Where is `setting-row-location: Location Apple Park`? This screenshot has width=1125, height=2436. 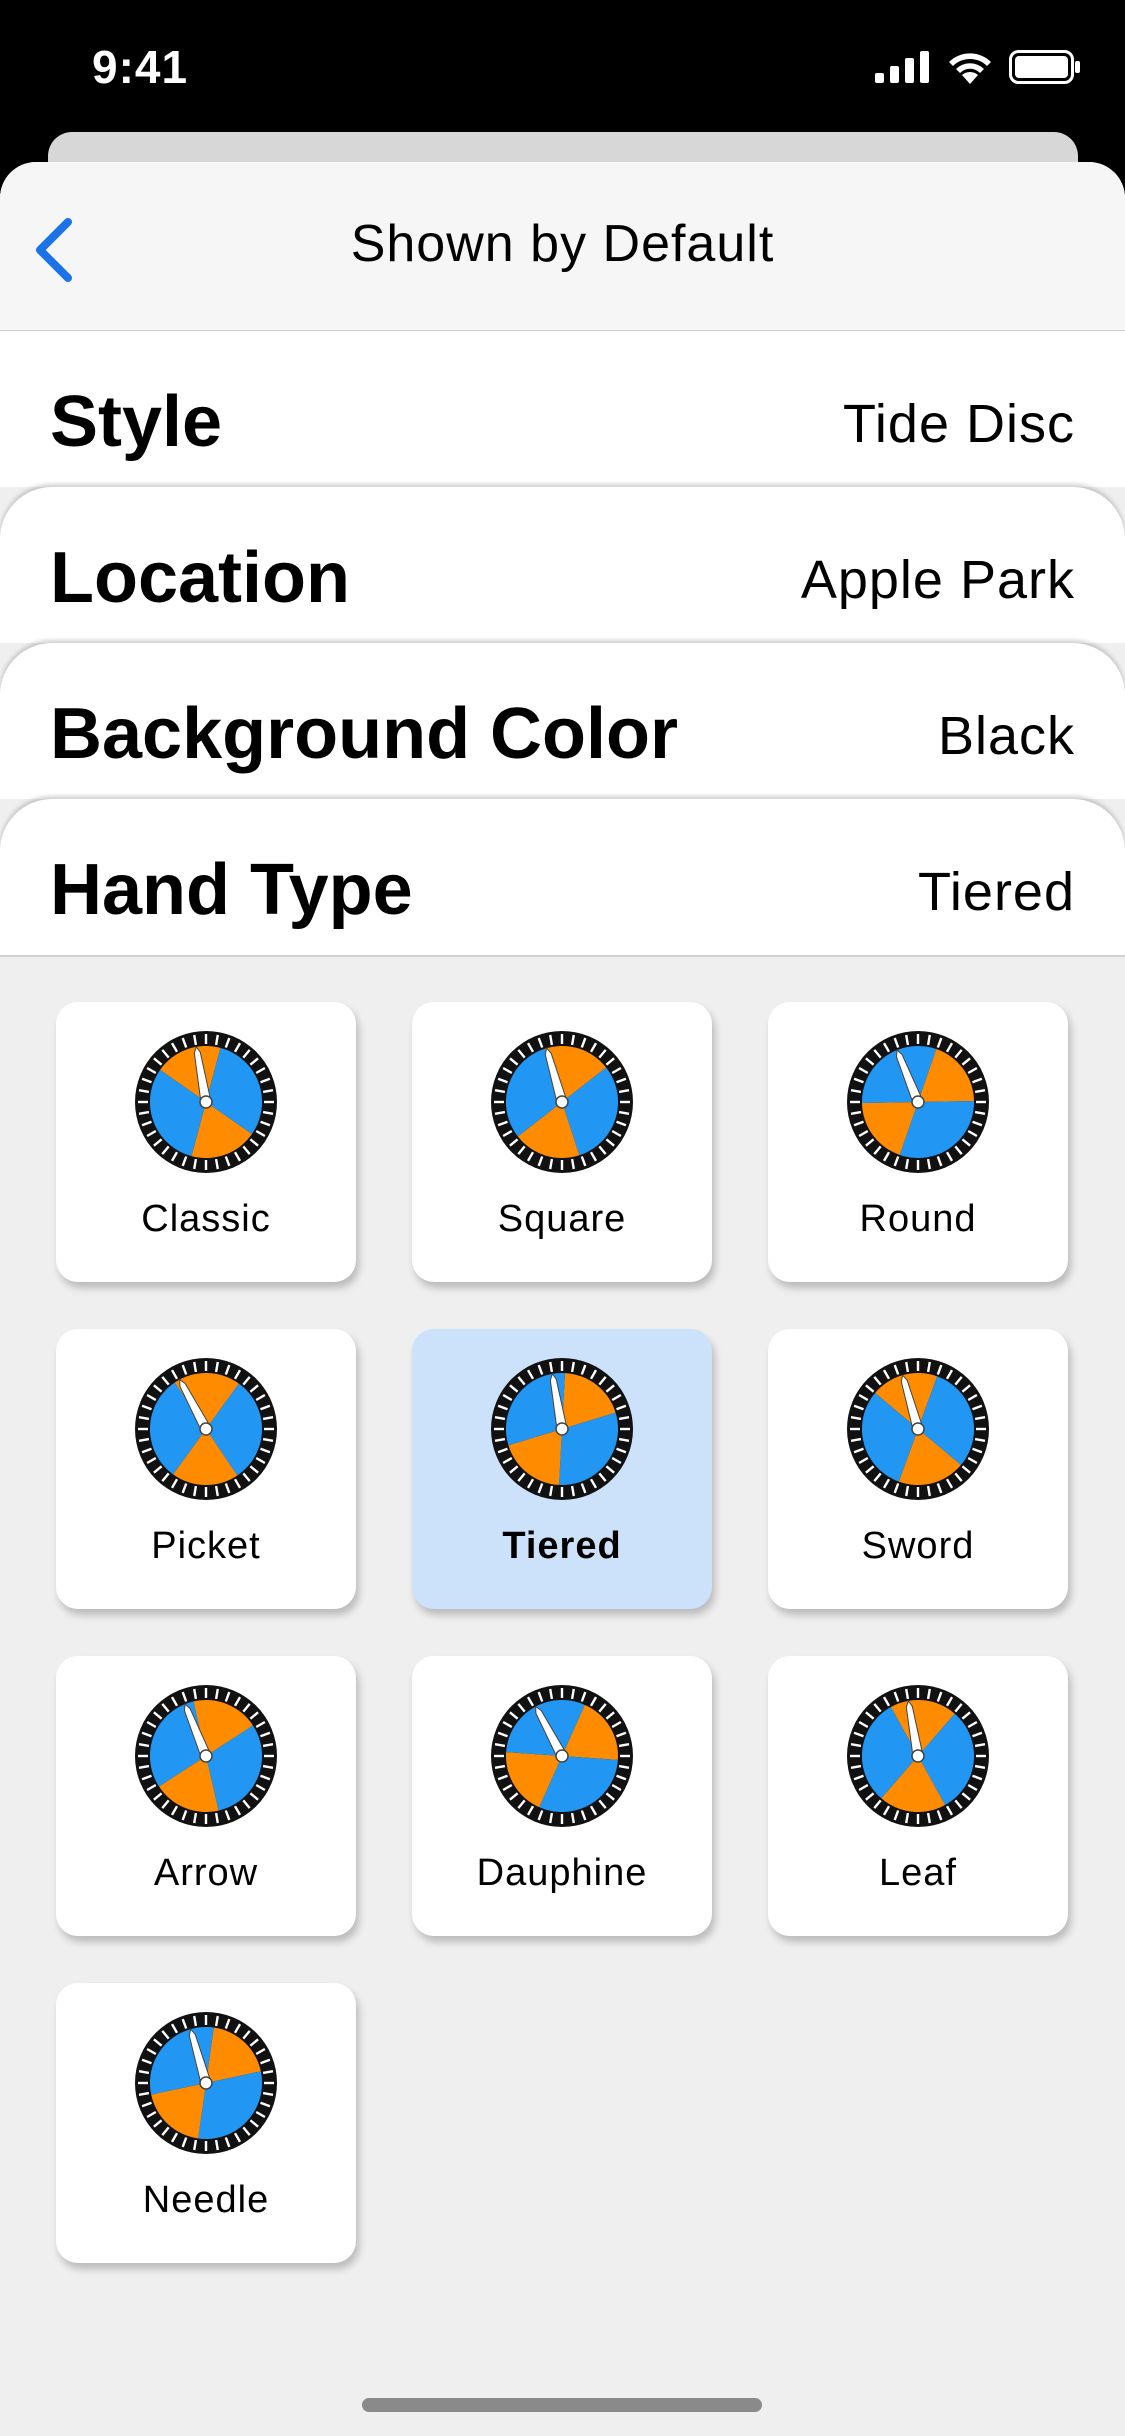 setting-row-location: Location Apple Park is located at coordinates (562, 565).